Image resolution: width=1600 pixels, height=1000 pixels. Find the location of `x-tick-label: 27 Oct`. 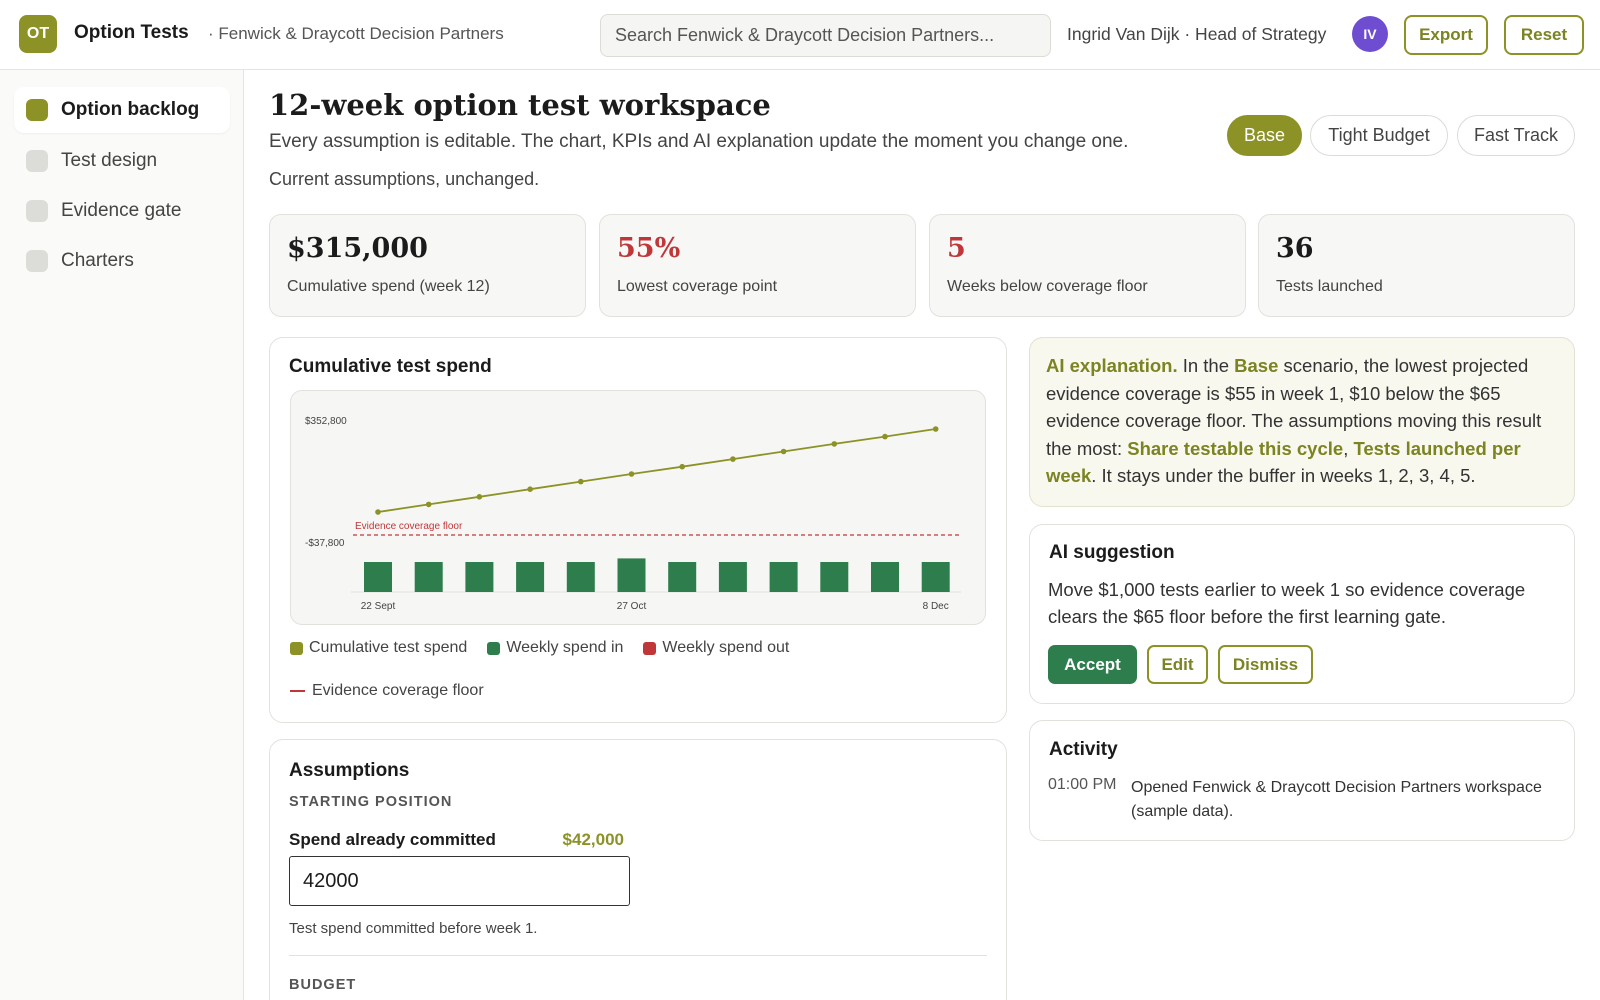

x-tick-label: 27 Oct is located at coordinates (632, 606).